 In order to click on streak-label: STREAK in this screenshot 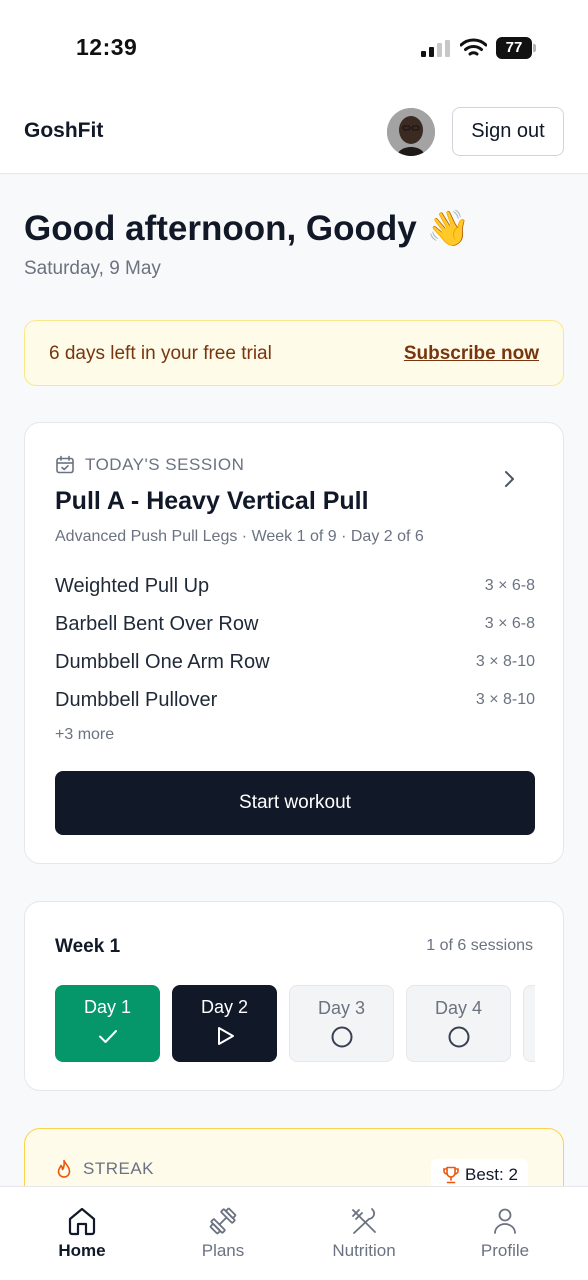, I will do `click(119, 1168)`.